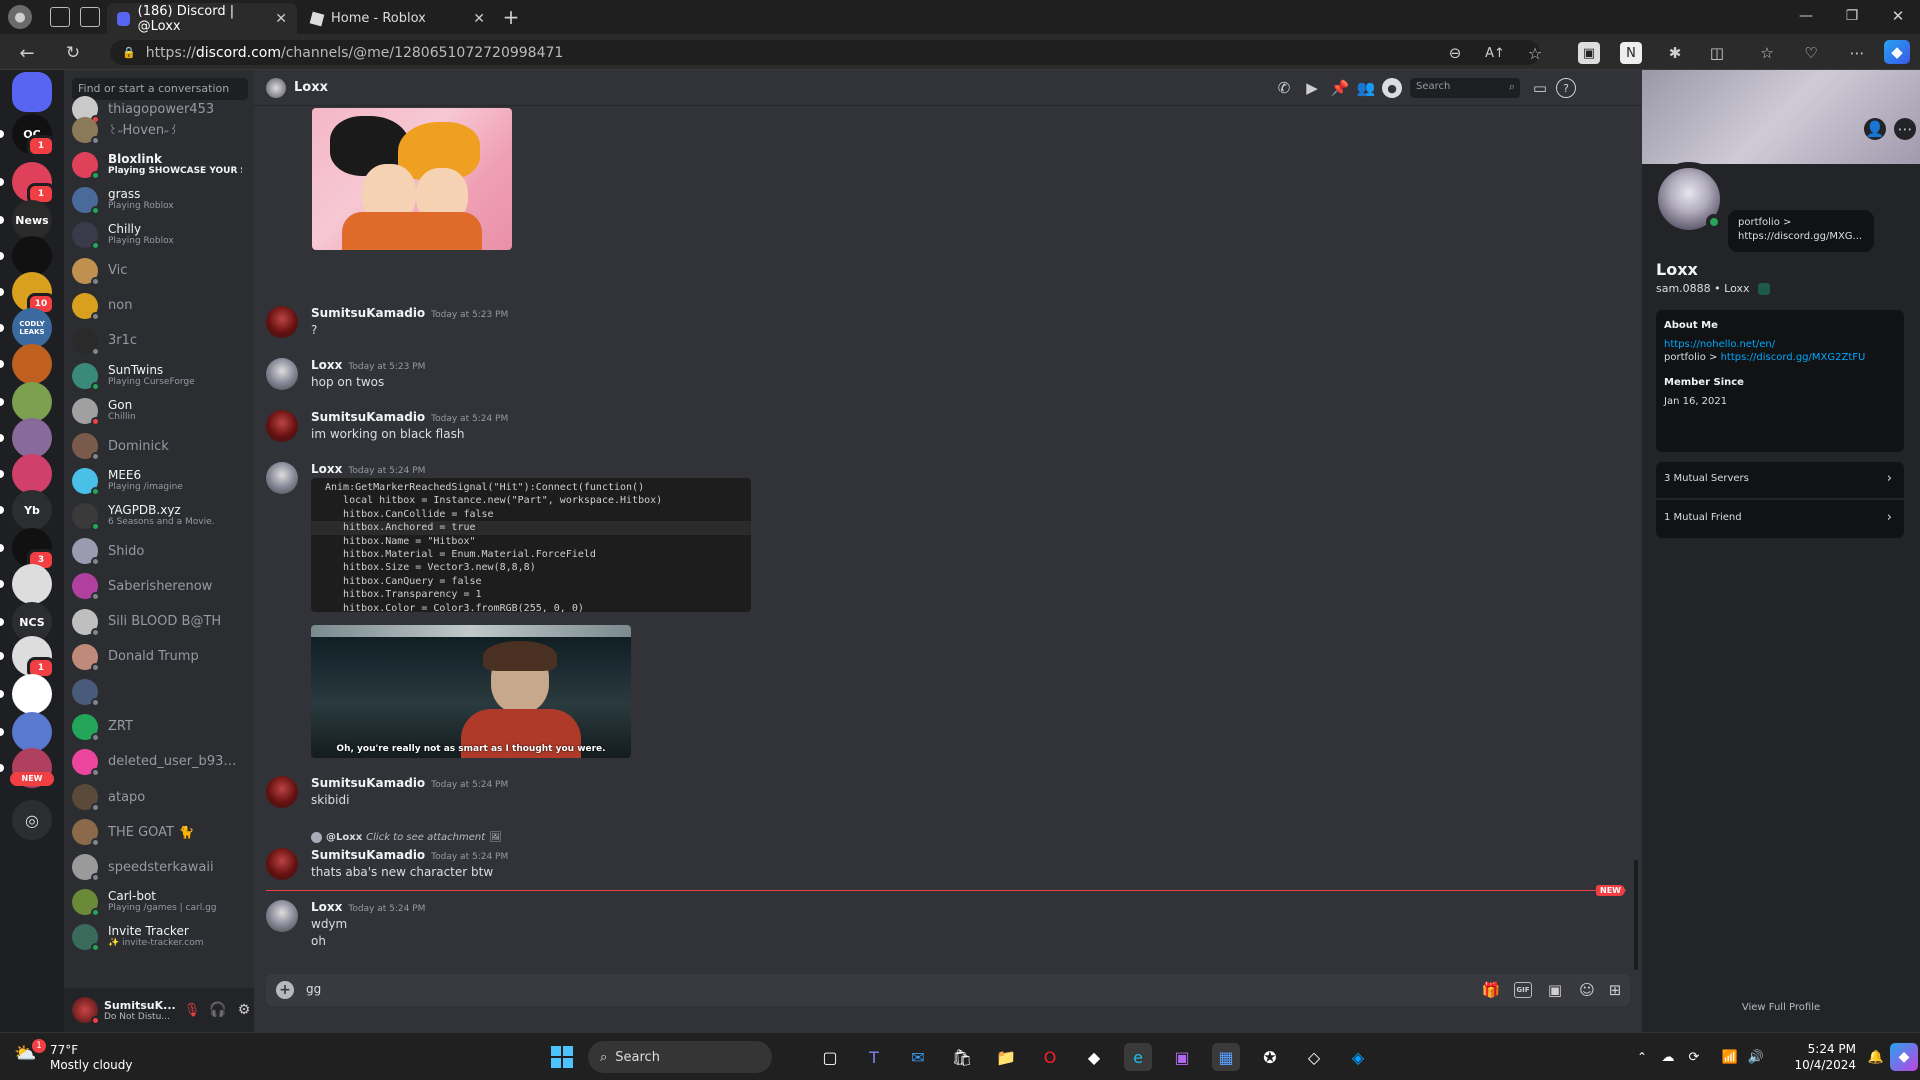  I want to click on opera-icon: O, so click(1050, 1057).